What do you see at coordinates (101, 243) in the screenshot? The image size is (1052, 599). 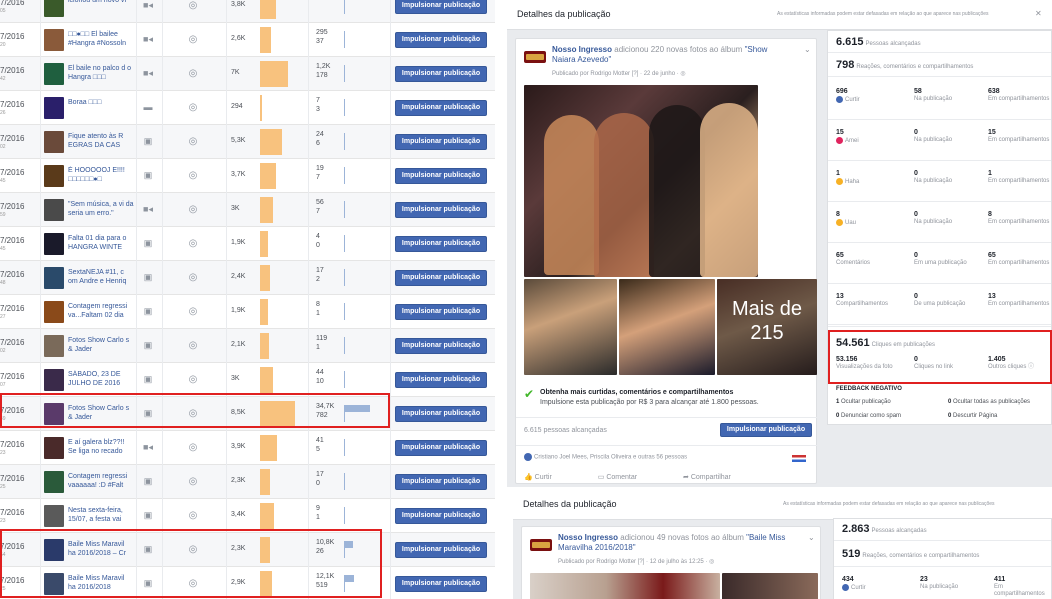 I see `post-text-link: Falta 01 dia para o HANGRA WINTE` at bounding box center [101, 243].